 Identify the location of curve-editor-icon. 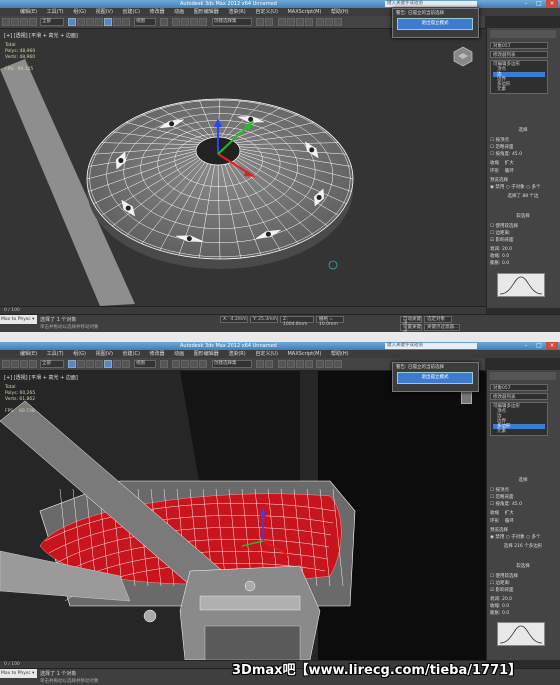
(291, 364).